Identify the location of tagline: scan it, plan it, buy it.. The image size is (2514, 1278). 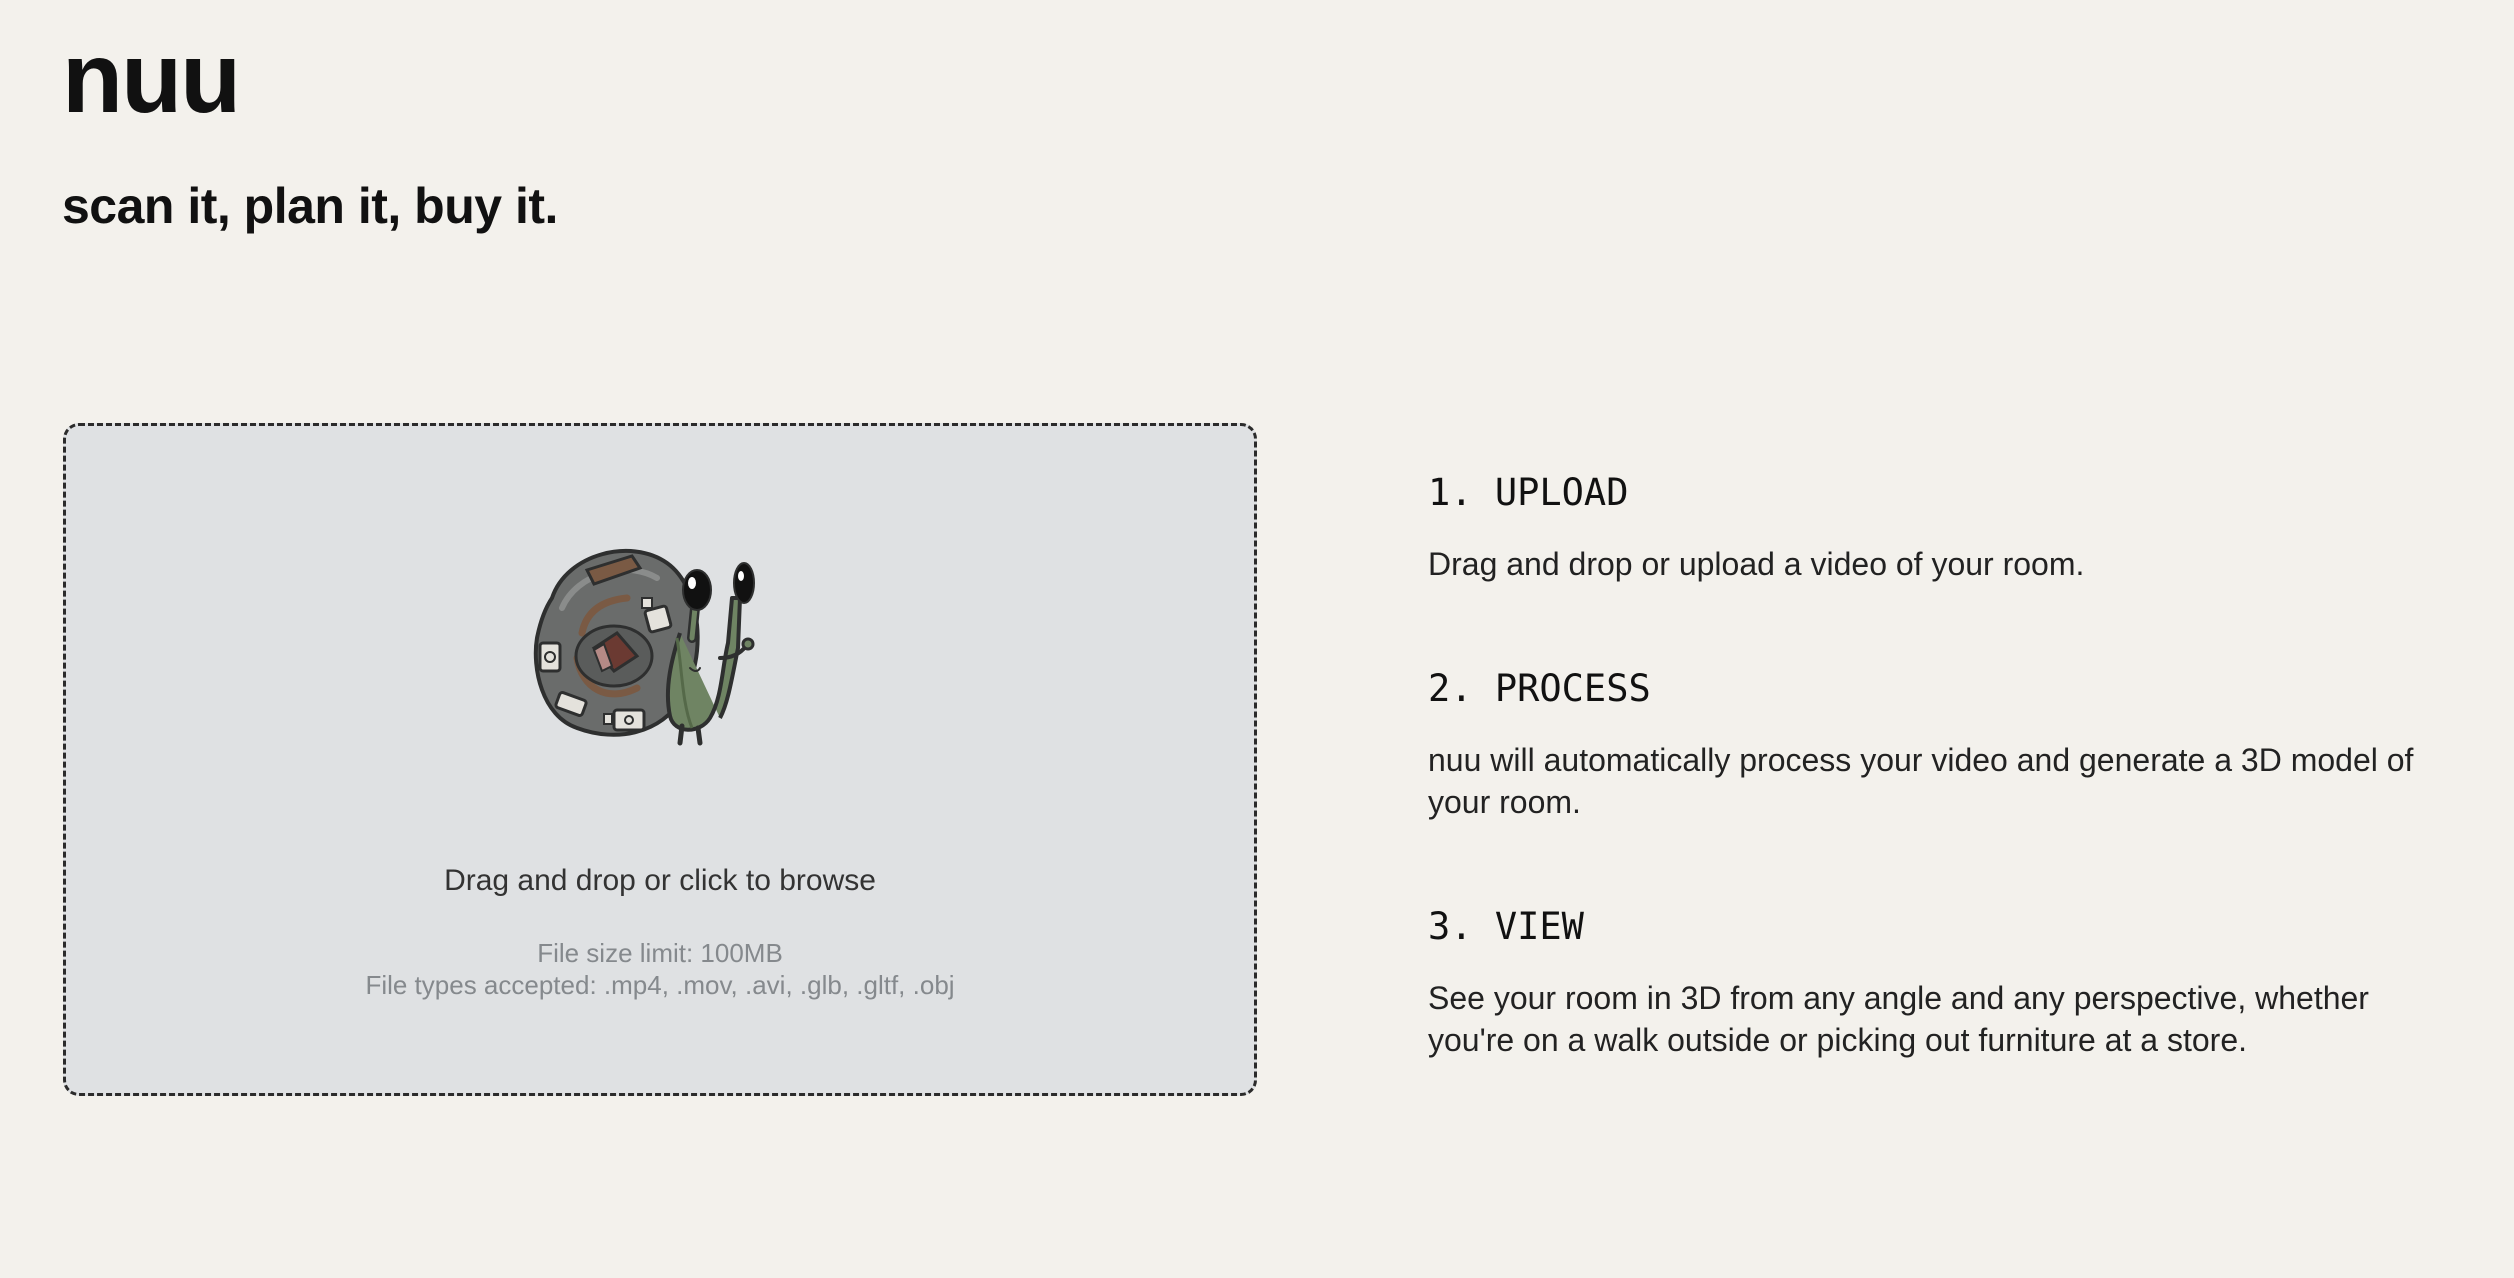
(310, 206).